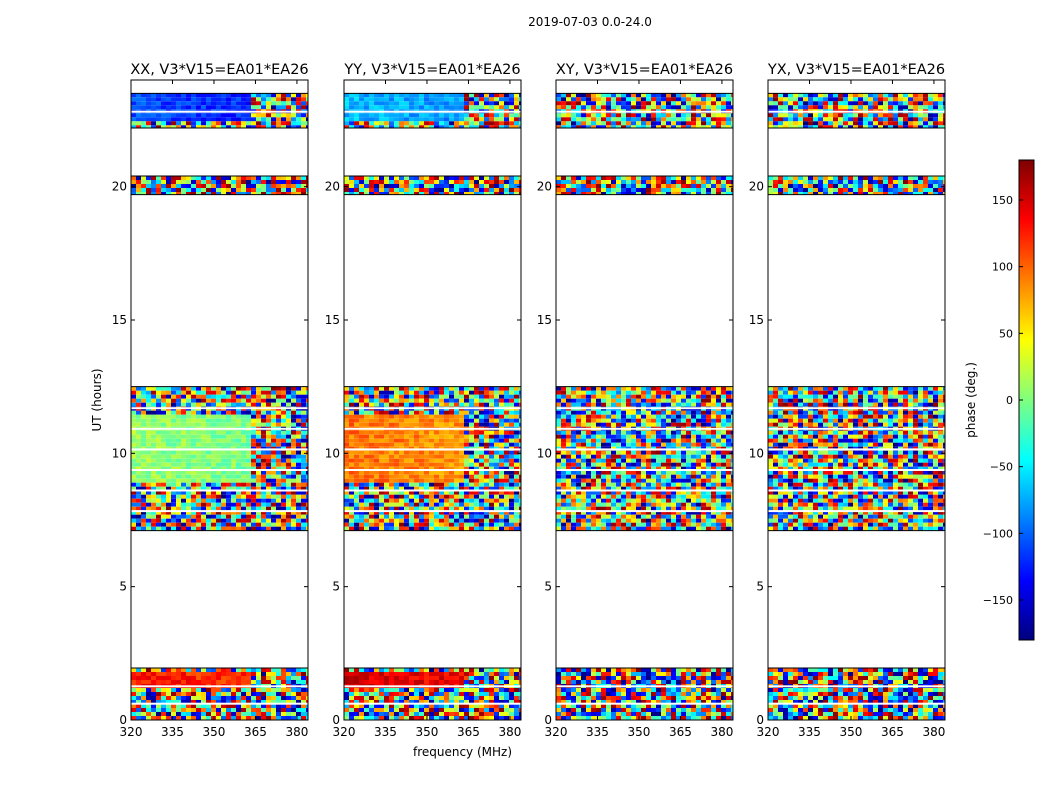 Image resolution: width=1050 pixels, height=800 pixels. I want to click on colorbar-tick-label: 0, so click(1009, 400).